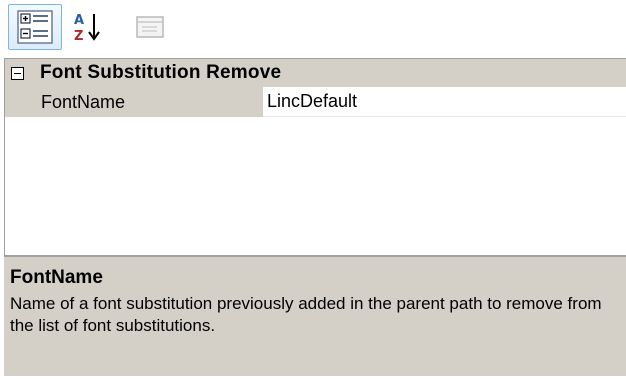 The image size is (626, 379). I want to click on property-pages-icon, so click(150, 27).